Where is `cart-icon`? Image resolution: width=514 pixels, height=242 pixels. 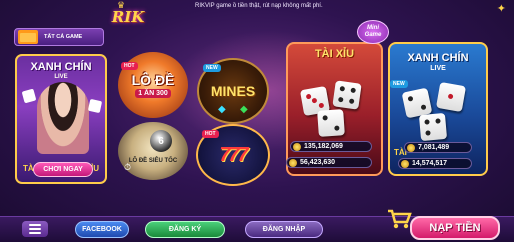
cart-icon is located at coordinates (400, 219).